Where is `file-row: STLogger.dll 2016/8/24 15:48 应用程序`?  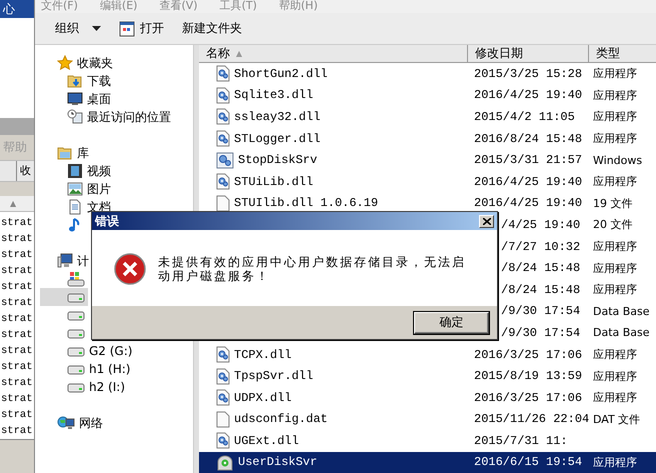
file-row: STLogger.dll 2016/8/24 15:48 应用程序 is located at coordinates (427, 139).